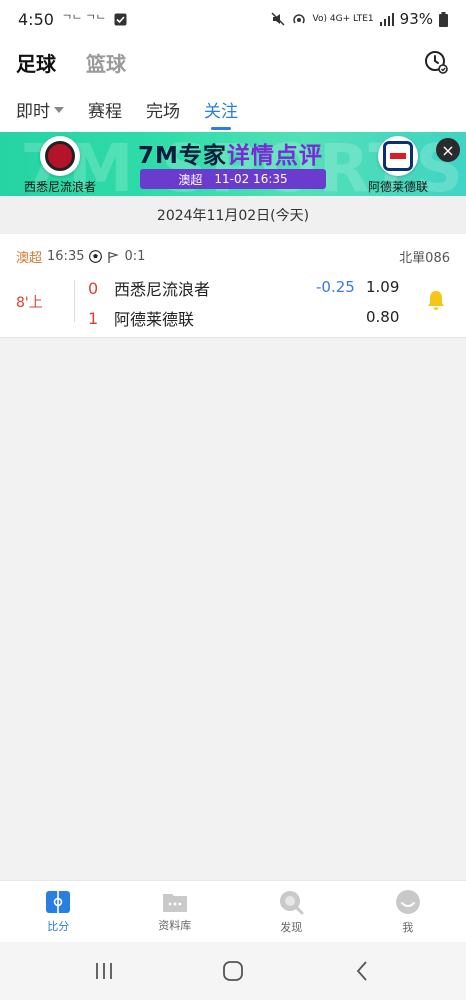 This screenshot has height=1000, width=466. Describe the element at coordinates (162, 289) in the screenshot. I see `home-team: 西悉尼流浪者` at that location.